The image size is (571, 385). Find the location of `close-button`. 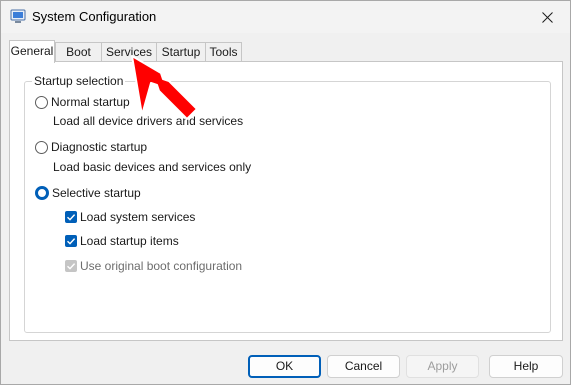

close-button is located at coordinates (547, 17).